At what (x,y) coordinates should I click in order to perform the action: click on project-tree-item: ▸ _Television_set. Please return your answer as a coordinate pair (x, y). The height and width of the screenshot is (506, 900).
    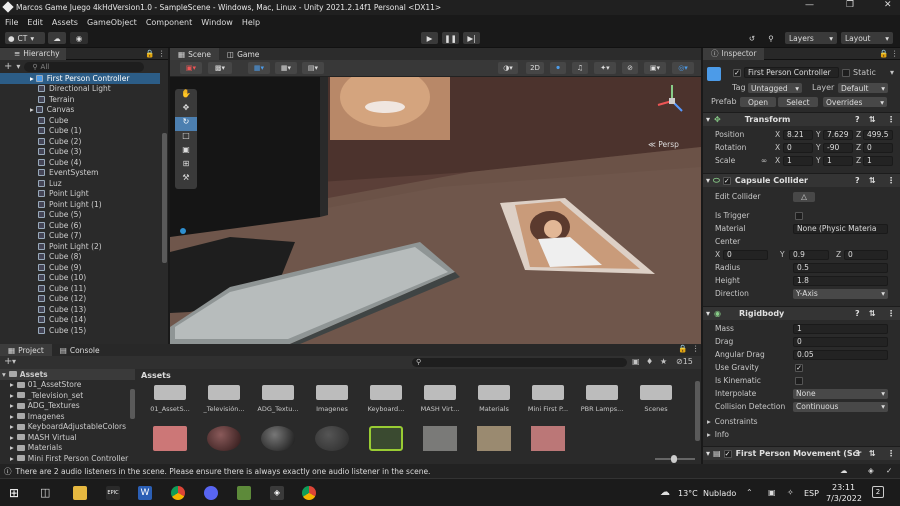
    Looking at the image, I should click on (67, 395).